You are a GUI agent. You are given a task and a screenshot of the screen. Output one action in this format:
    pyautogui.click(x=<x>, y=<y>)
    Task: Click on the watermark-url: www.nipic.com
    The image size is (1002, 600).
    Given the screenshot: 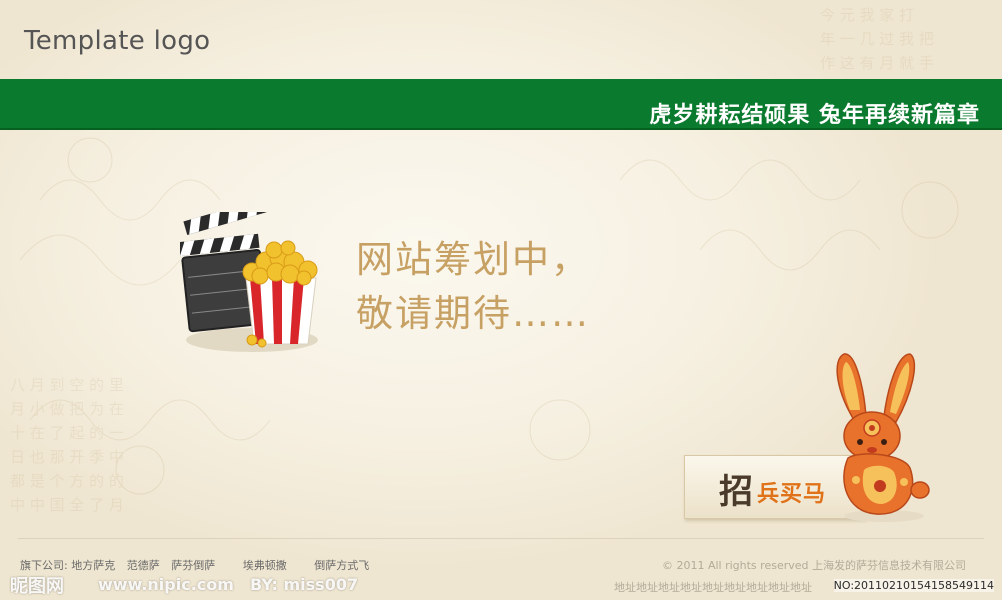 What is the action you would take?
    pyautogui.click(x=166, y=584)
    